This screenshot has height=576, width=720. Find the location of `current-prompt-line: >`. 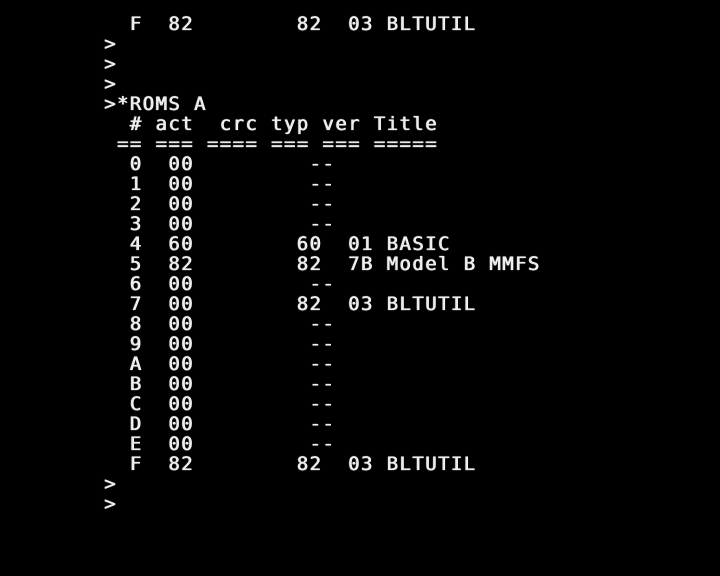

current-prompt-line: > is located at coordinates (404, 504).